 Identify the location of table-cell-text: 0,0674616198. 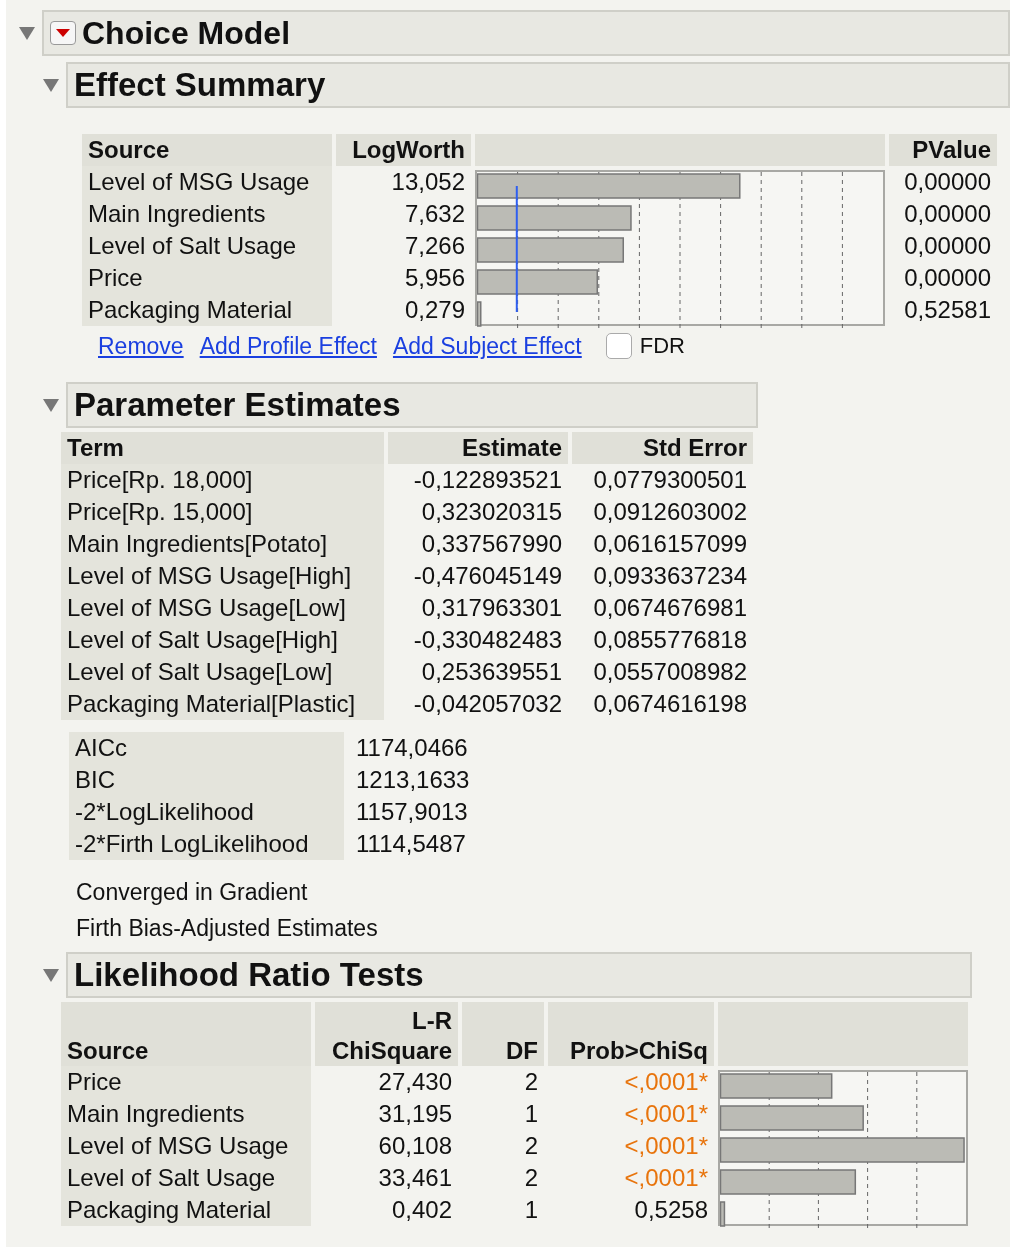
(670, 704).